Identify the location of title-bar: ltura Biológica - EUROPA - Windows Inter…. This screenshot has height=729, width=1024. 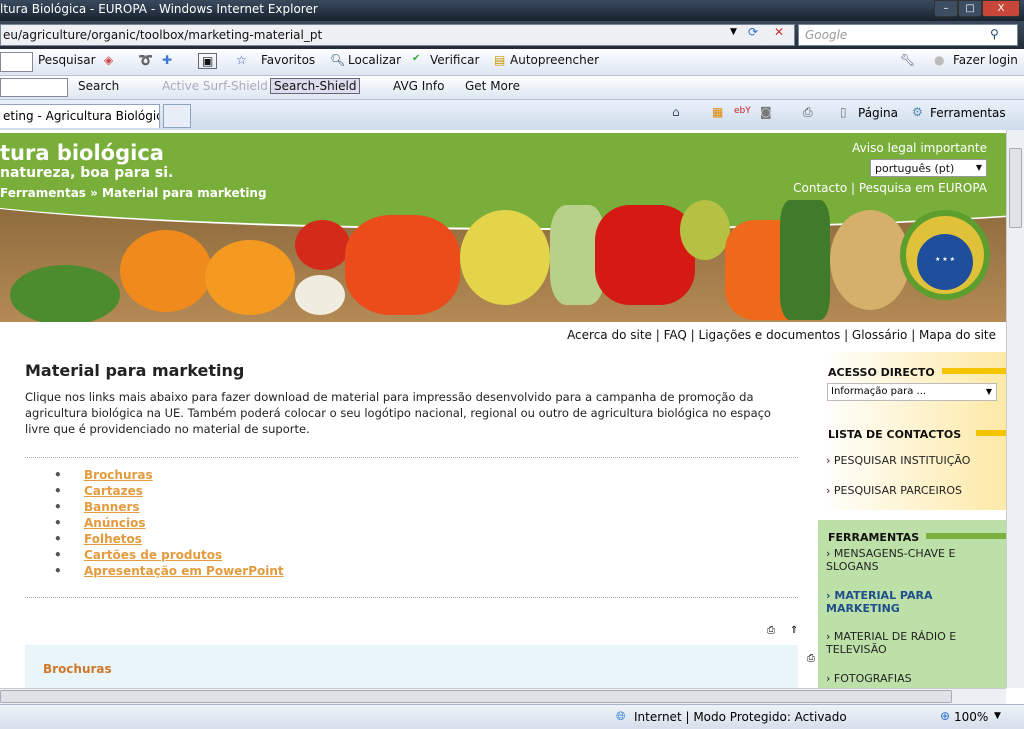
(512, 10).